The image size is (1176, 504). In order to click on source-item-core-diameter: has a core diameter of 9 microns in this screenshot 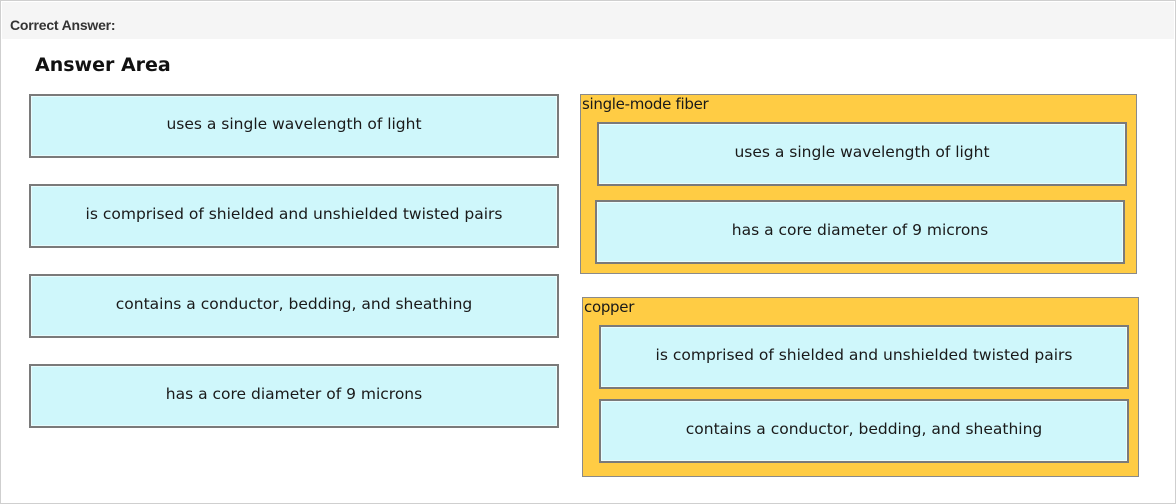, I will do `click(294, 396)`.